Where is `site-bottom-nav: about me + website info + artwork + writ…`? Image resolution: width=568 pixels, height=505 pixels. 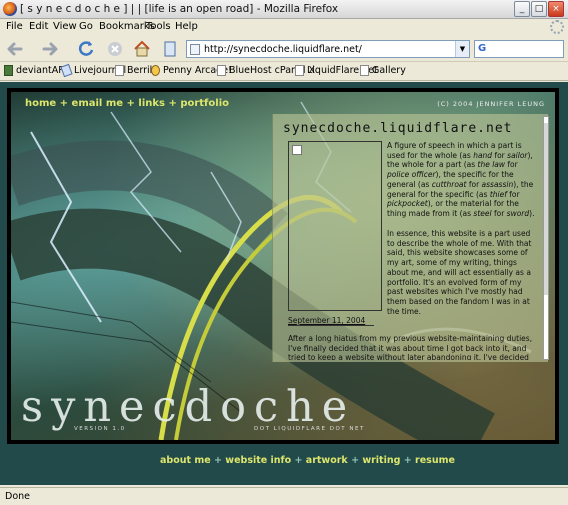
site-bottom-nav: about me + website info + artwork + writ… is located at coordinates (307, 460).